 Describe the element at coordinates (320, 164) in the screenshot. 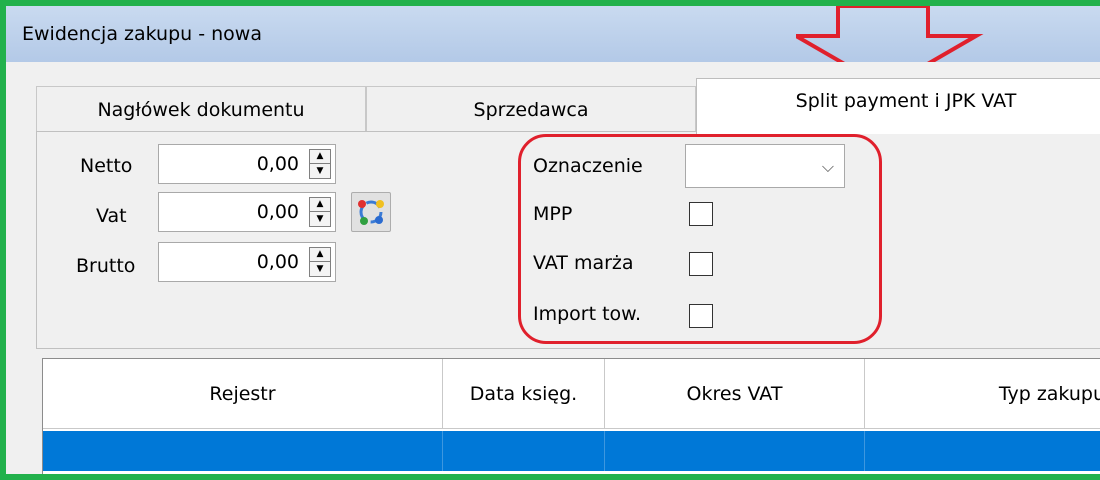

I see `netto-spin-icon: ▲ ▼` at that location.